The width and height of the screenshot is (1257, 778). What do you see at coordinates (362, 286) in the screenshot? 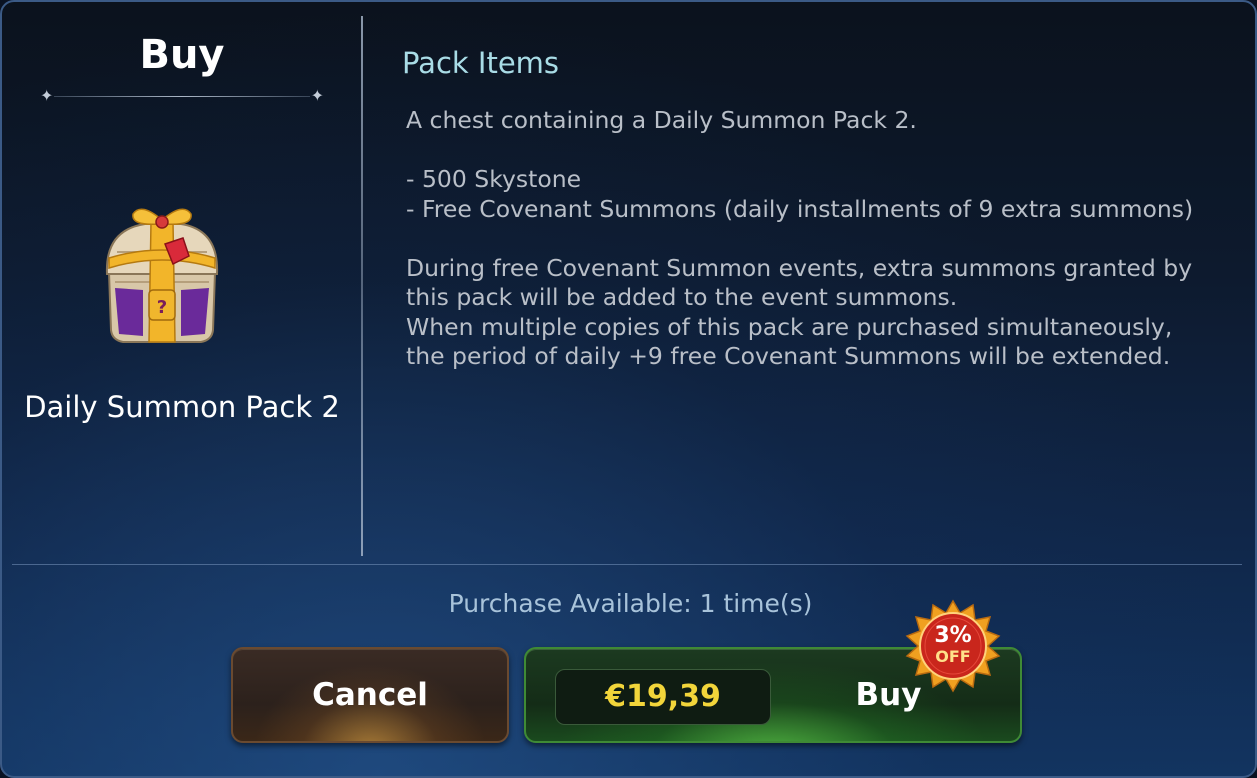
I see `vertical-divider` at bounding box center [362, 286].